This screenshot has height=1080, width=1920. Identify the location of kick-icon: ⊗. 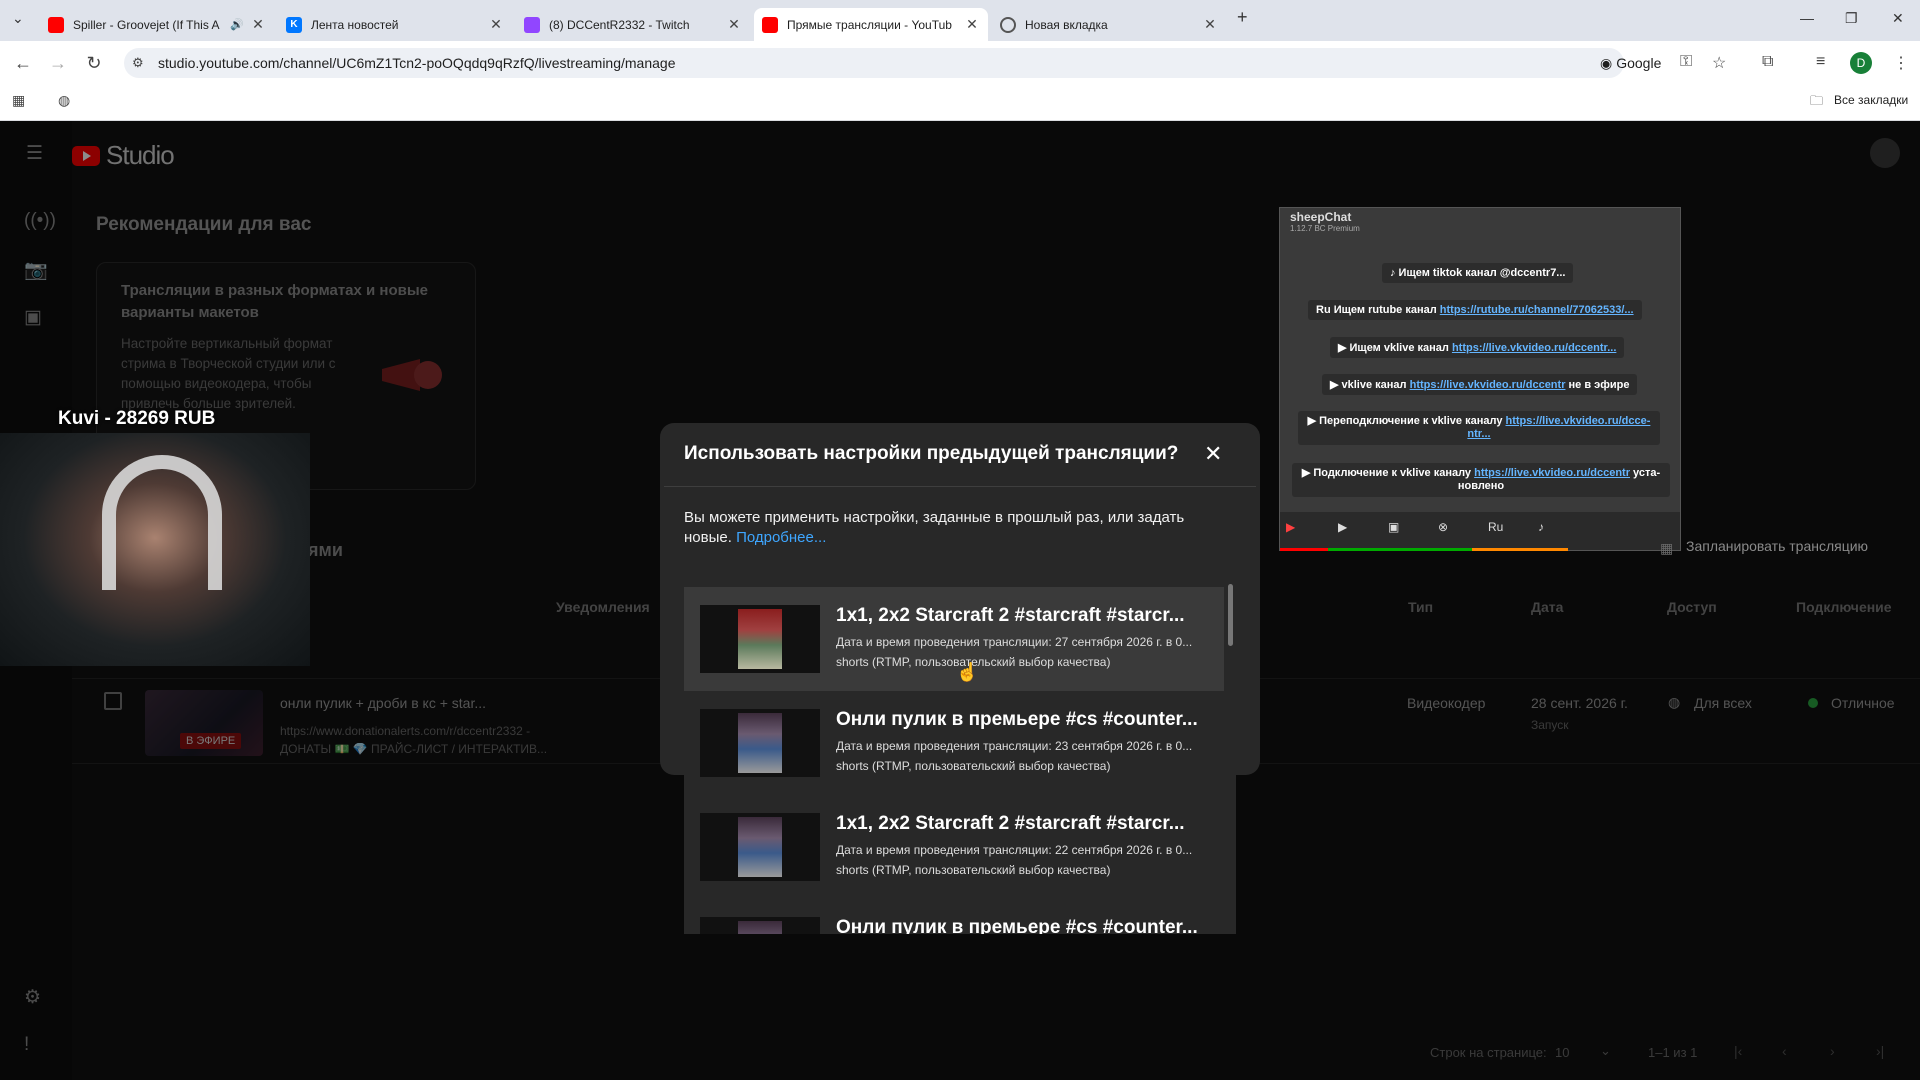
(1443, 527).